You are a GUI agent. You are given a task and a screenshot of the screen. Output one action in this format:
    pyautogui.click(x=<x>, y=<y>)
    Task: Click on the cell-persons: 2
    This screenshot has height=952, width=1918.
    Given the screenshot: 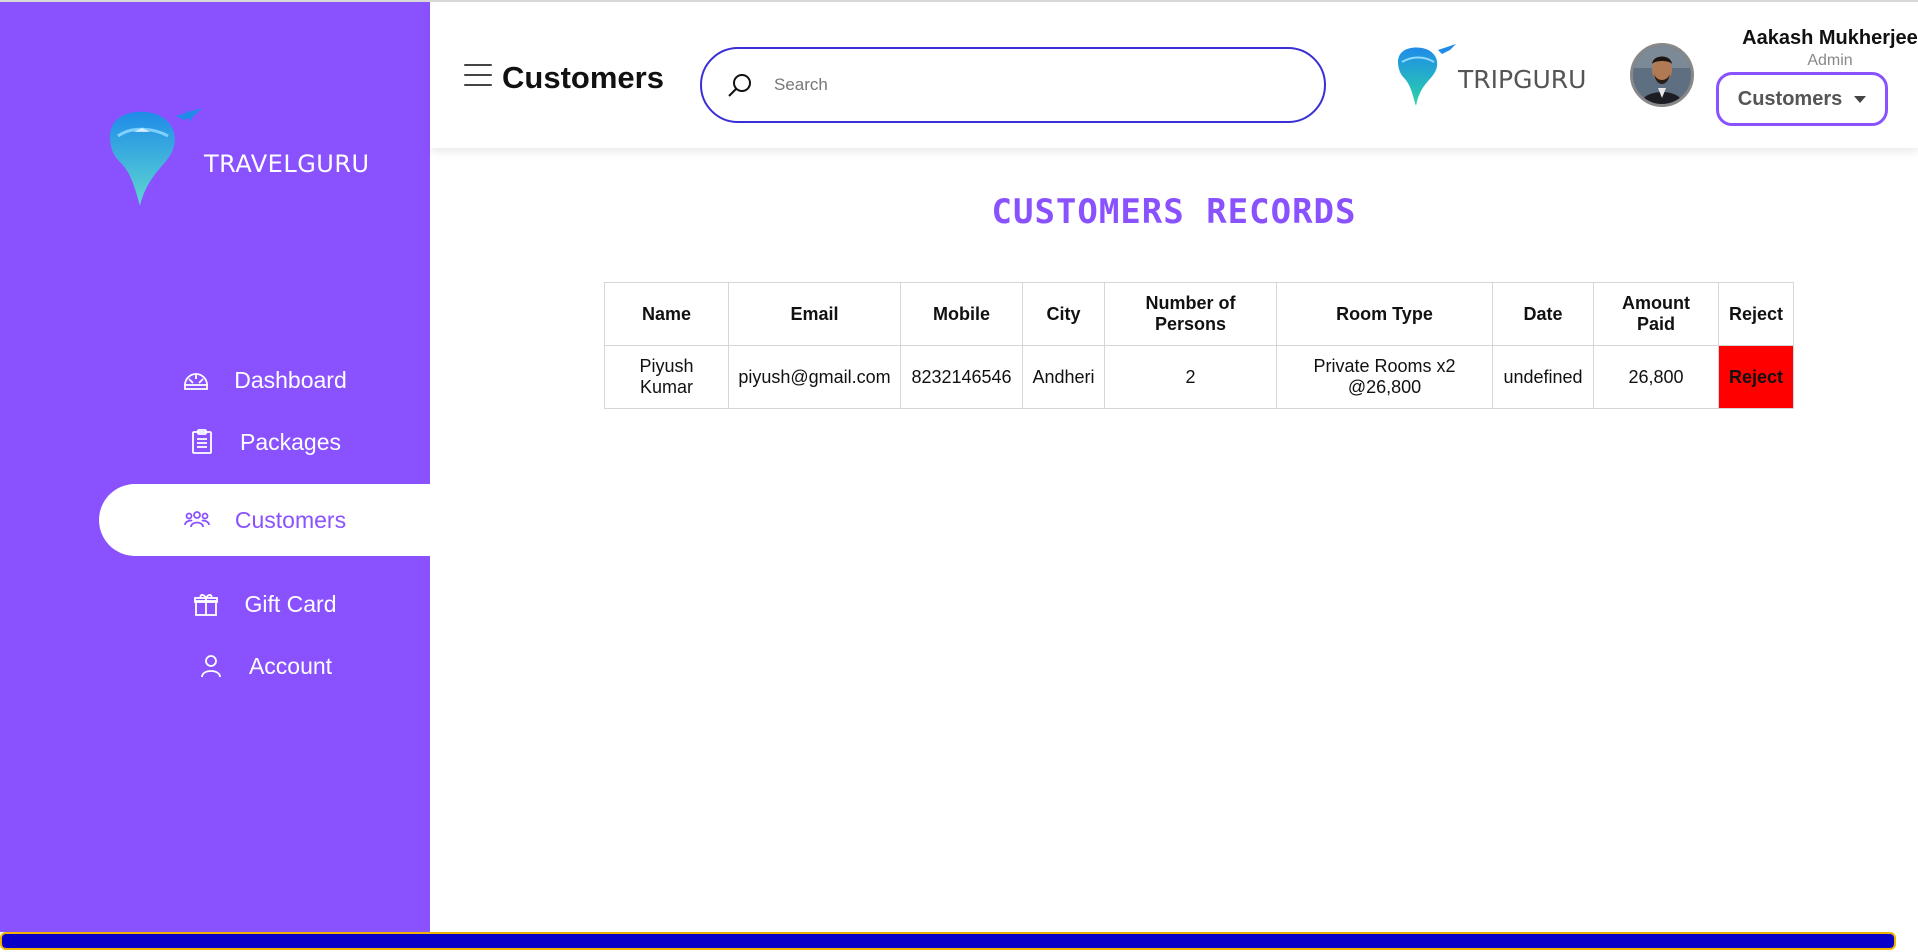 What is the action you would take?
    pyautogui.click(x=1190, y=377)
    